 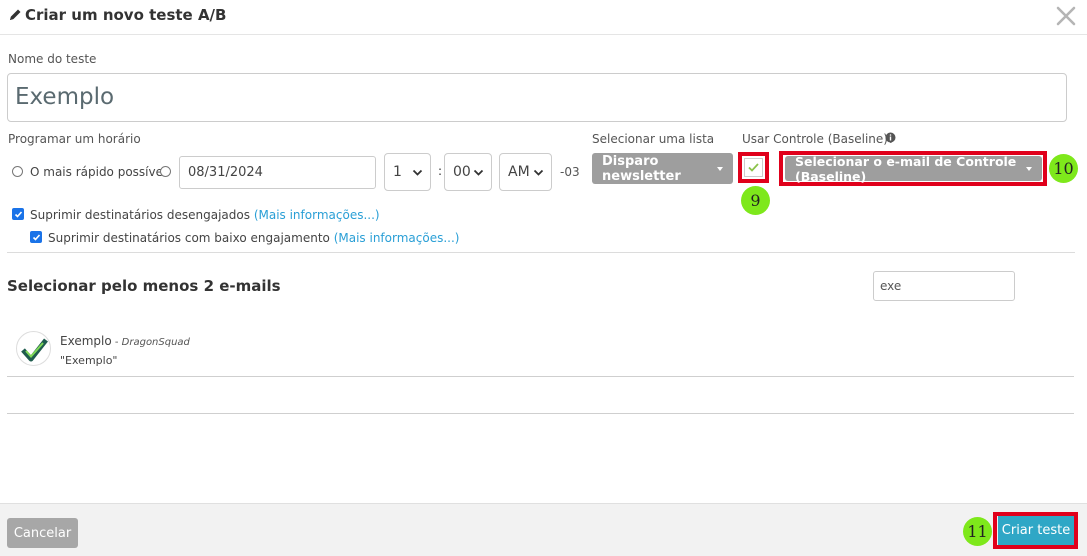 What do you see at coordinates (52, 59) in the screenshot?
I see `test-name-label: Nome do teste` at bounding box center [52, 59].